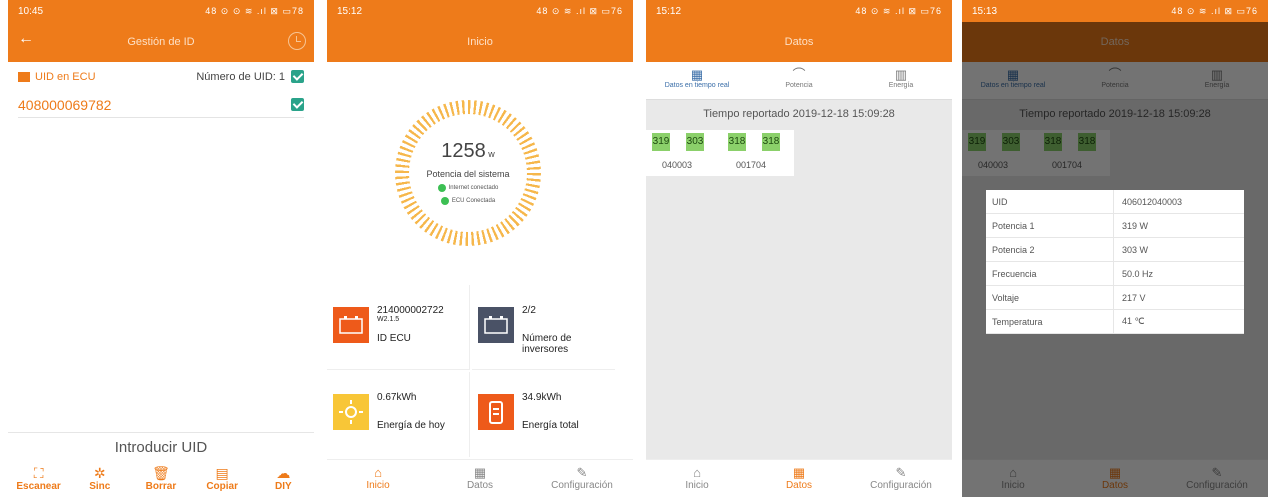  I want to click on detail-value: 319 W, so click(1135, 225).